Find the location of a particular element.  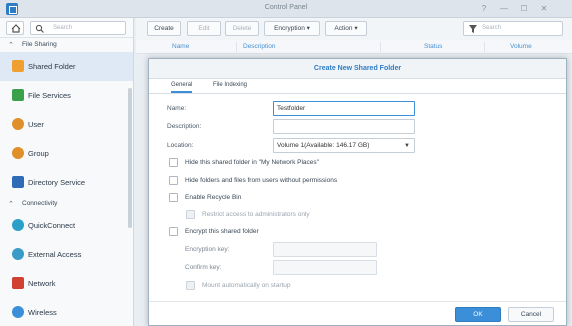

delete-button: Delete is located at coordinates (242, 28).